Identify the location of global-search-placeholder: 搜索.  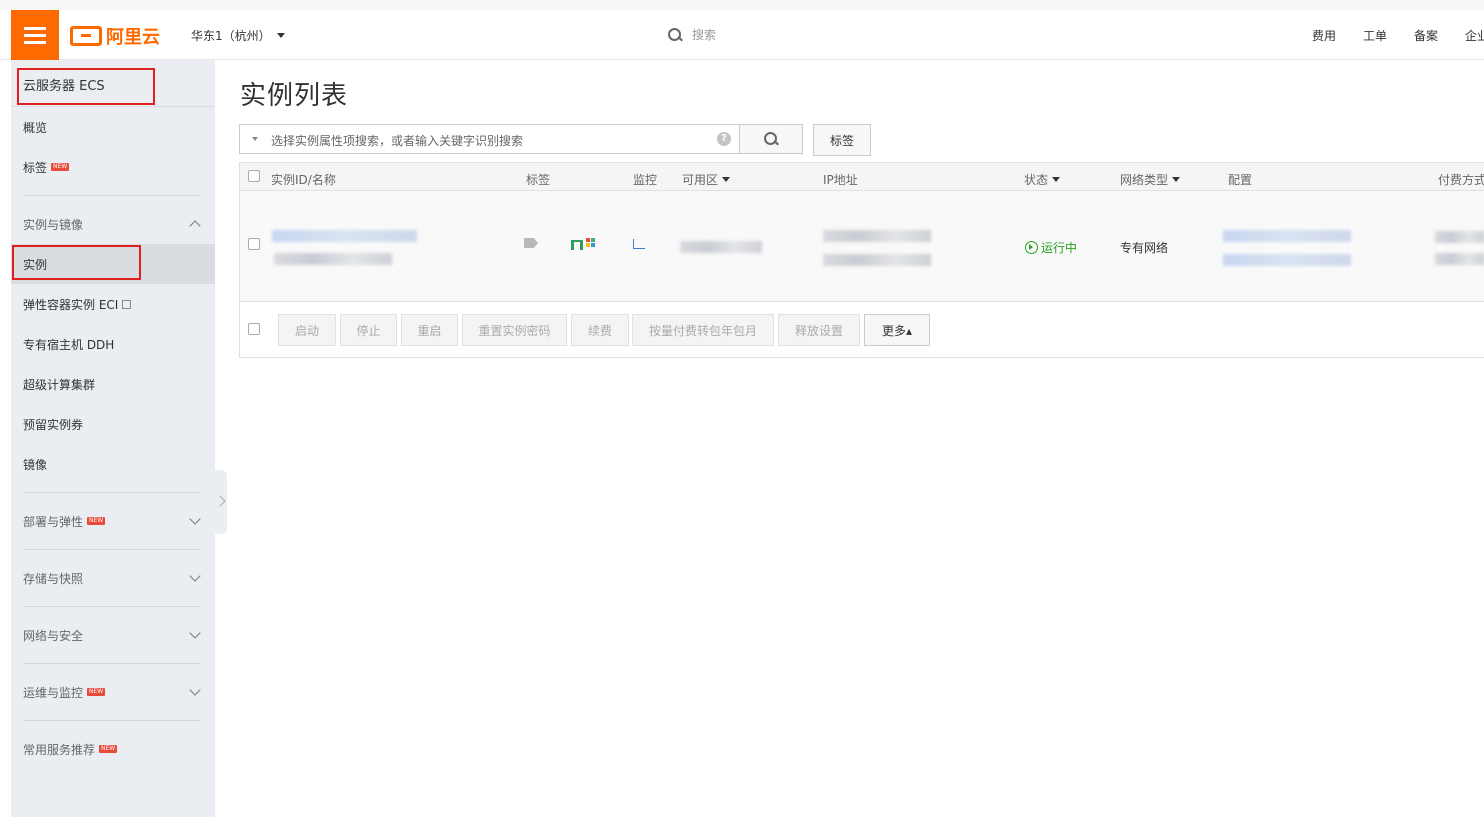
(704, 35).